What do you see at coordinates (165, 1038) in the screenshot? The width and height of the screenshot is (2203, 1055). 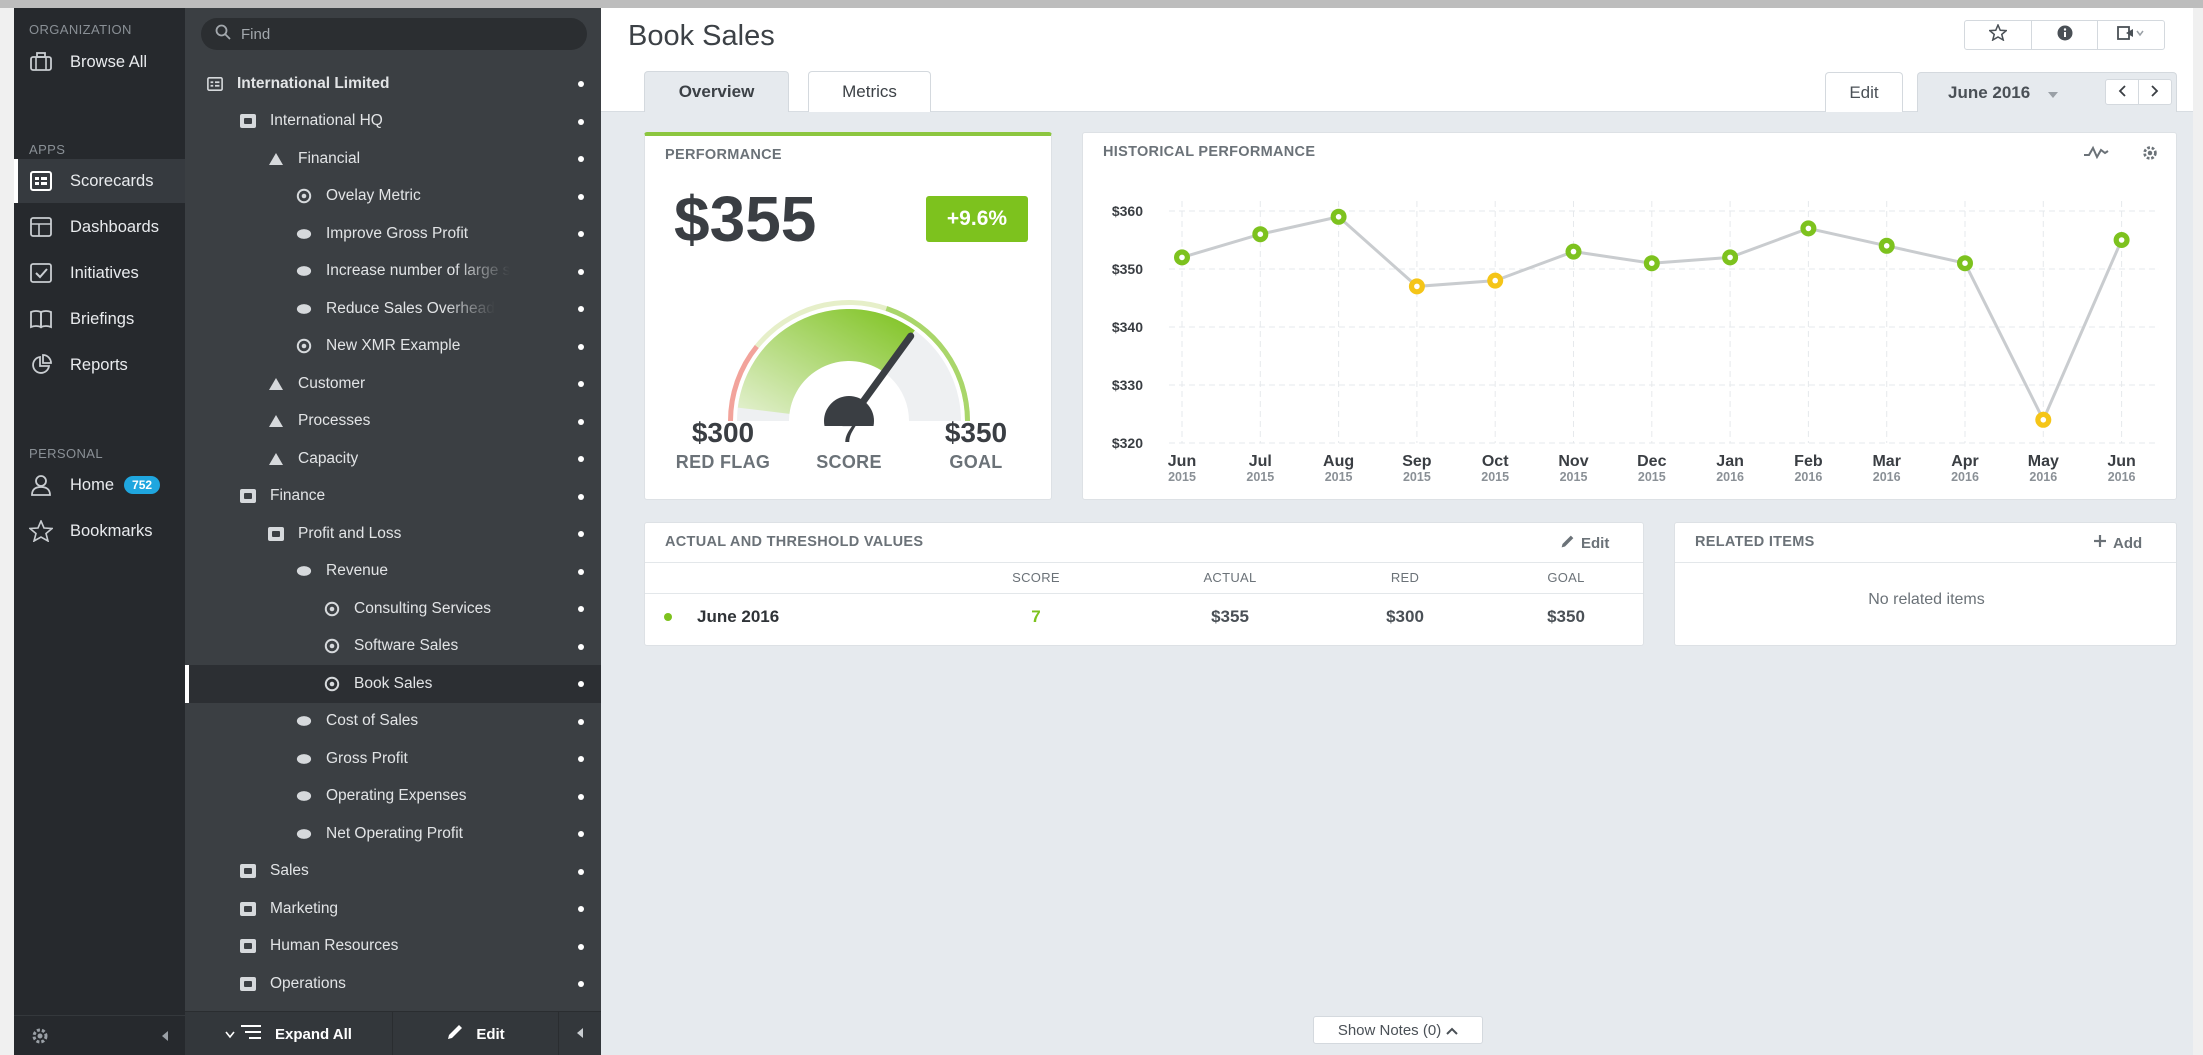 I see `collapse-nav-icon` at bounding box center [165, 1038].